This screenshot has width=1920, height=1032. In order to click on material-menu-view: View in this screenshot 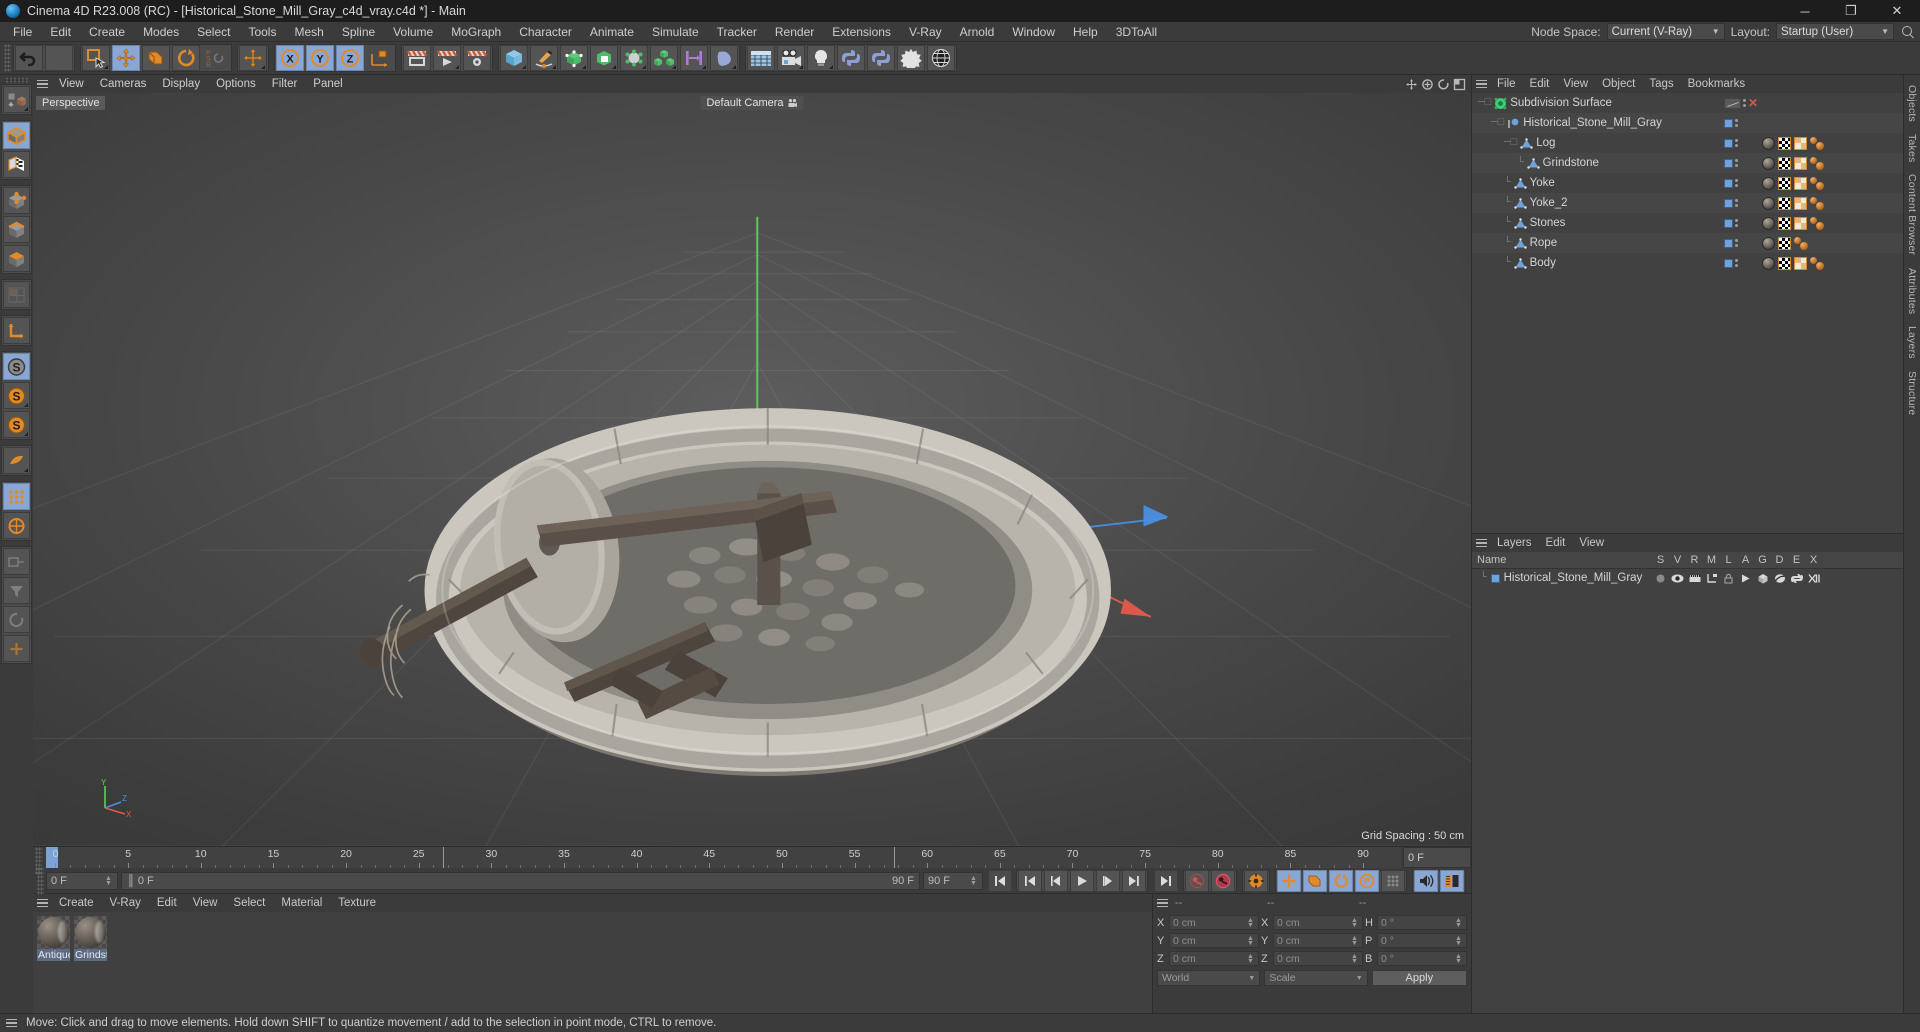, I will do `click(205, 903)`.